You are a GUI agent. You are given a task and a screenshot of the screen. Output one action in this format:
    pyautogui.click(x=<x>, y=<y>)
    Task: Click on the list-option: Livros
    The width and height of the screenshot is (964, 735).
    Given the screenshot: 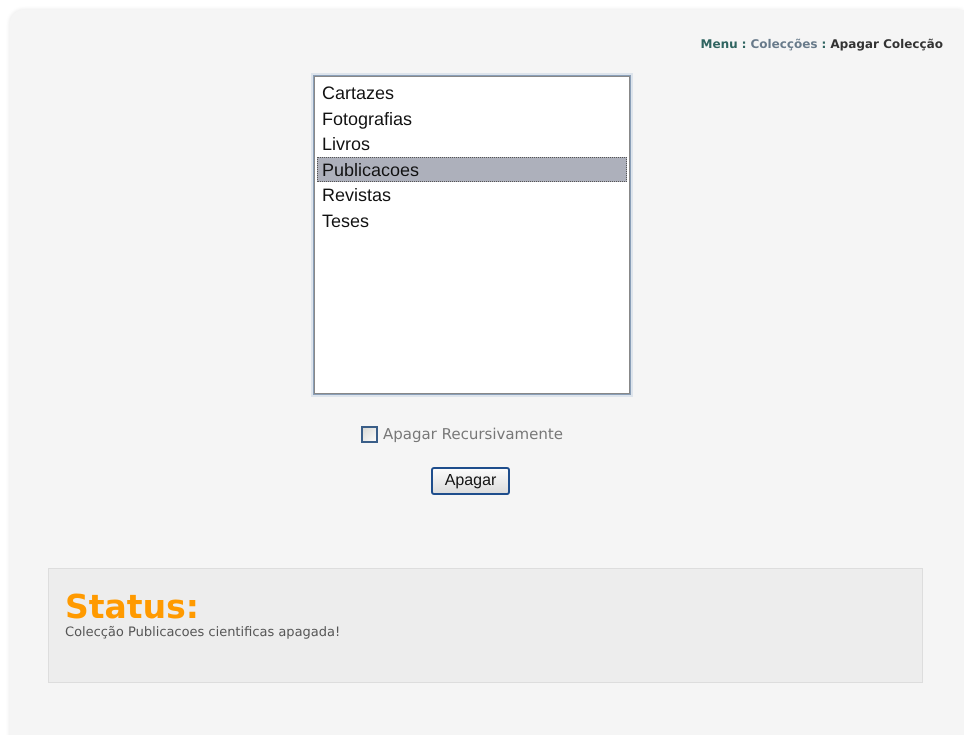 What is the action you would take?
    pyautogui.click(x=472, y=144)
    